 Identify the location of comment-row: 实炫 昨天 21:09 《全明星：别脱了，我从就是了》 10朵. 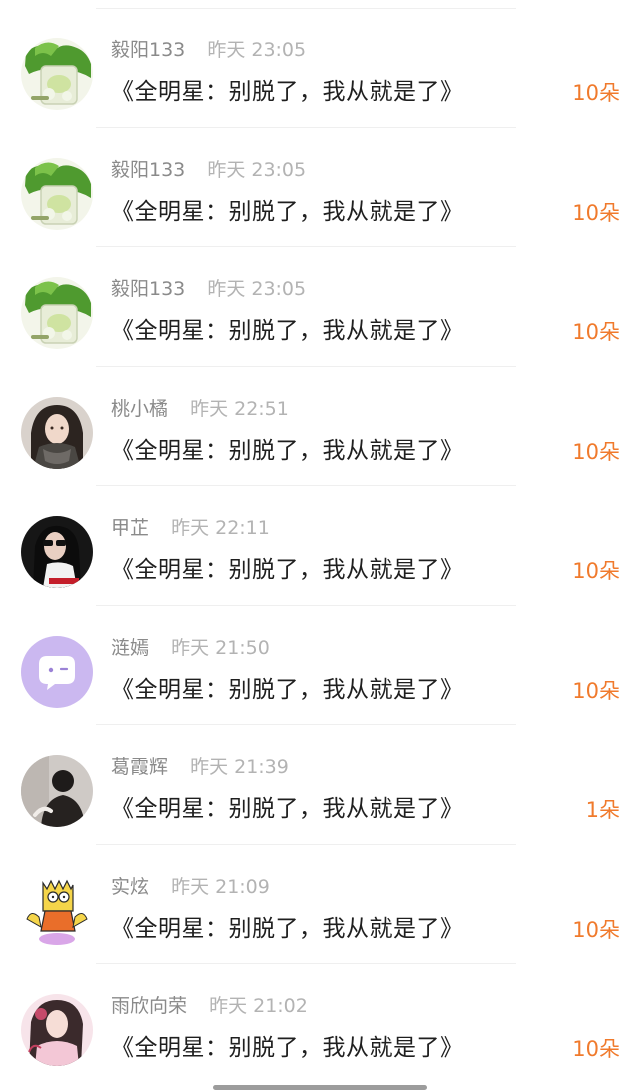
(320, 904).